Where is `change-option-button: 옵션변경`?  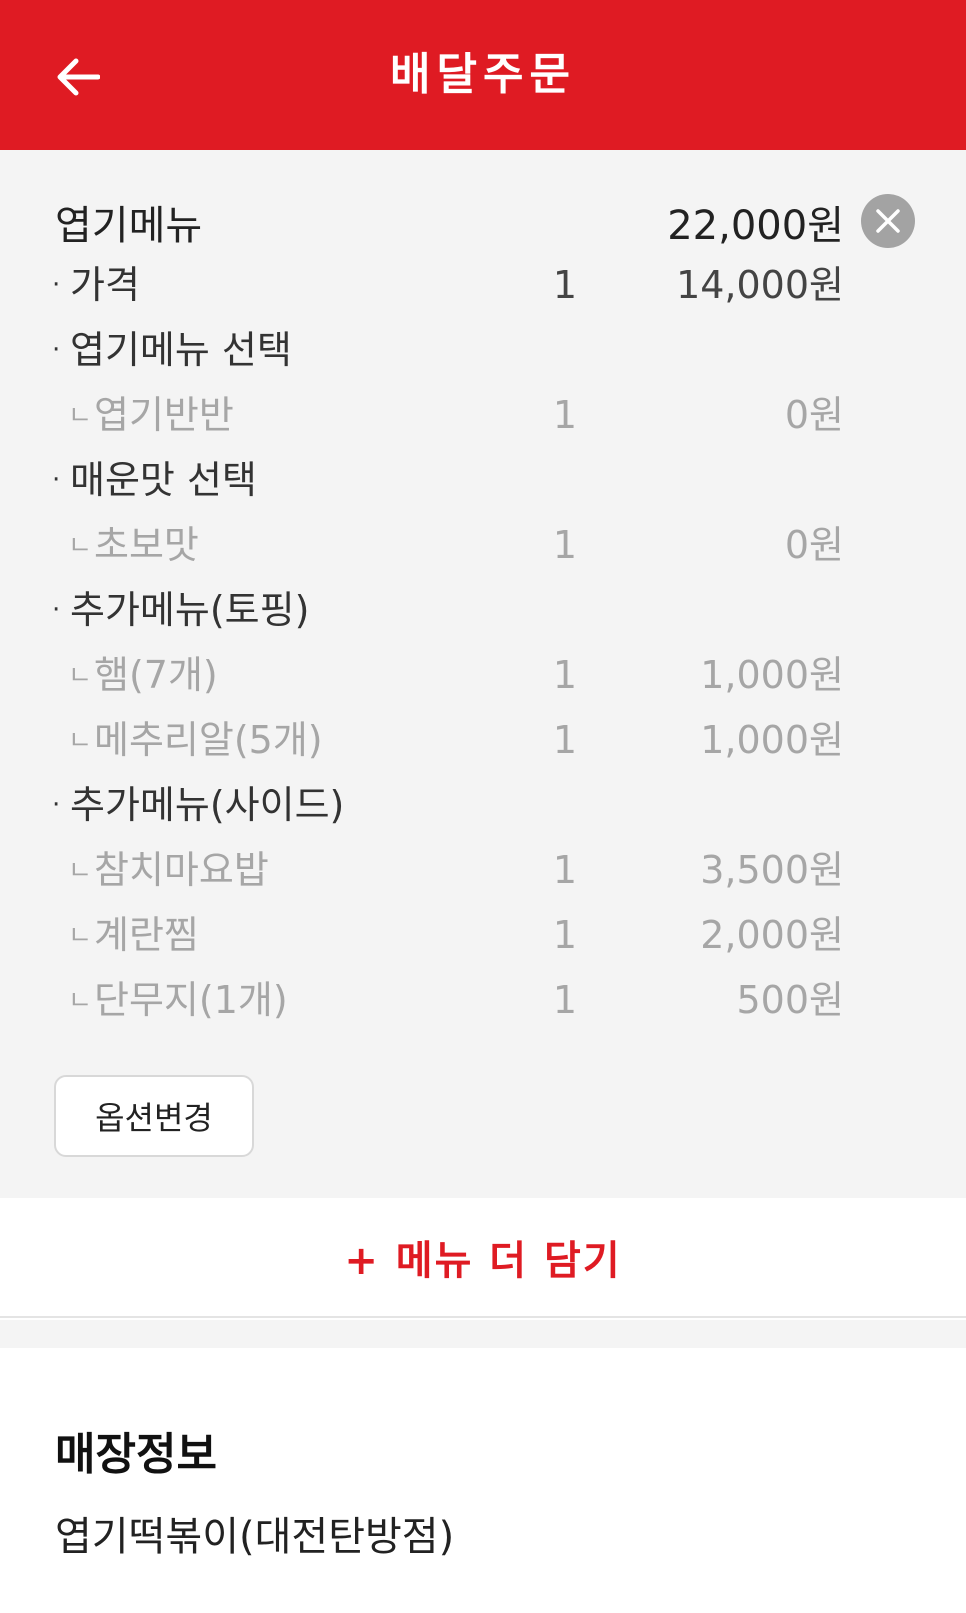 change-option-button: 옵션변경 is located at coordinates (154, 1116).